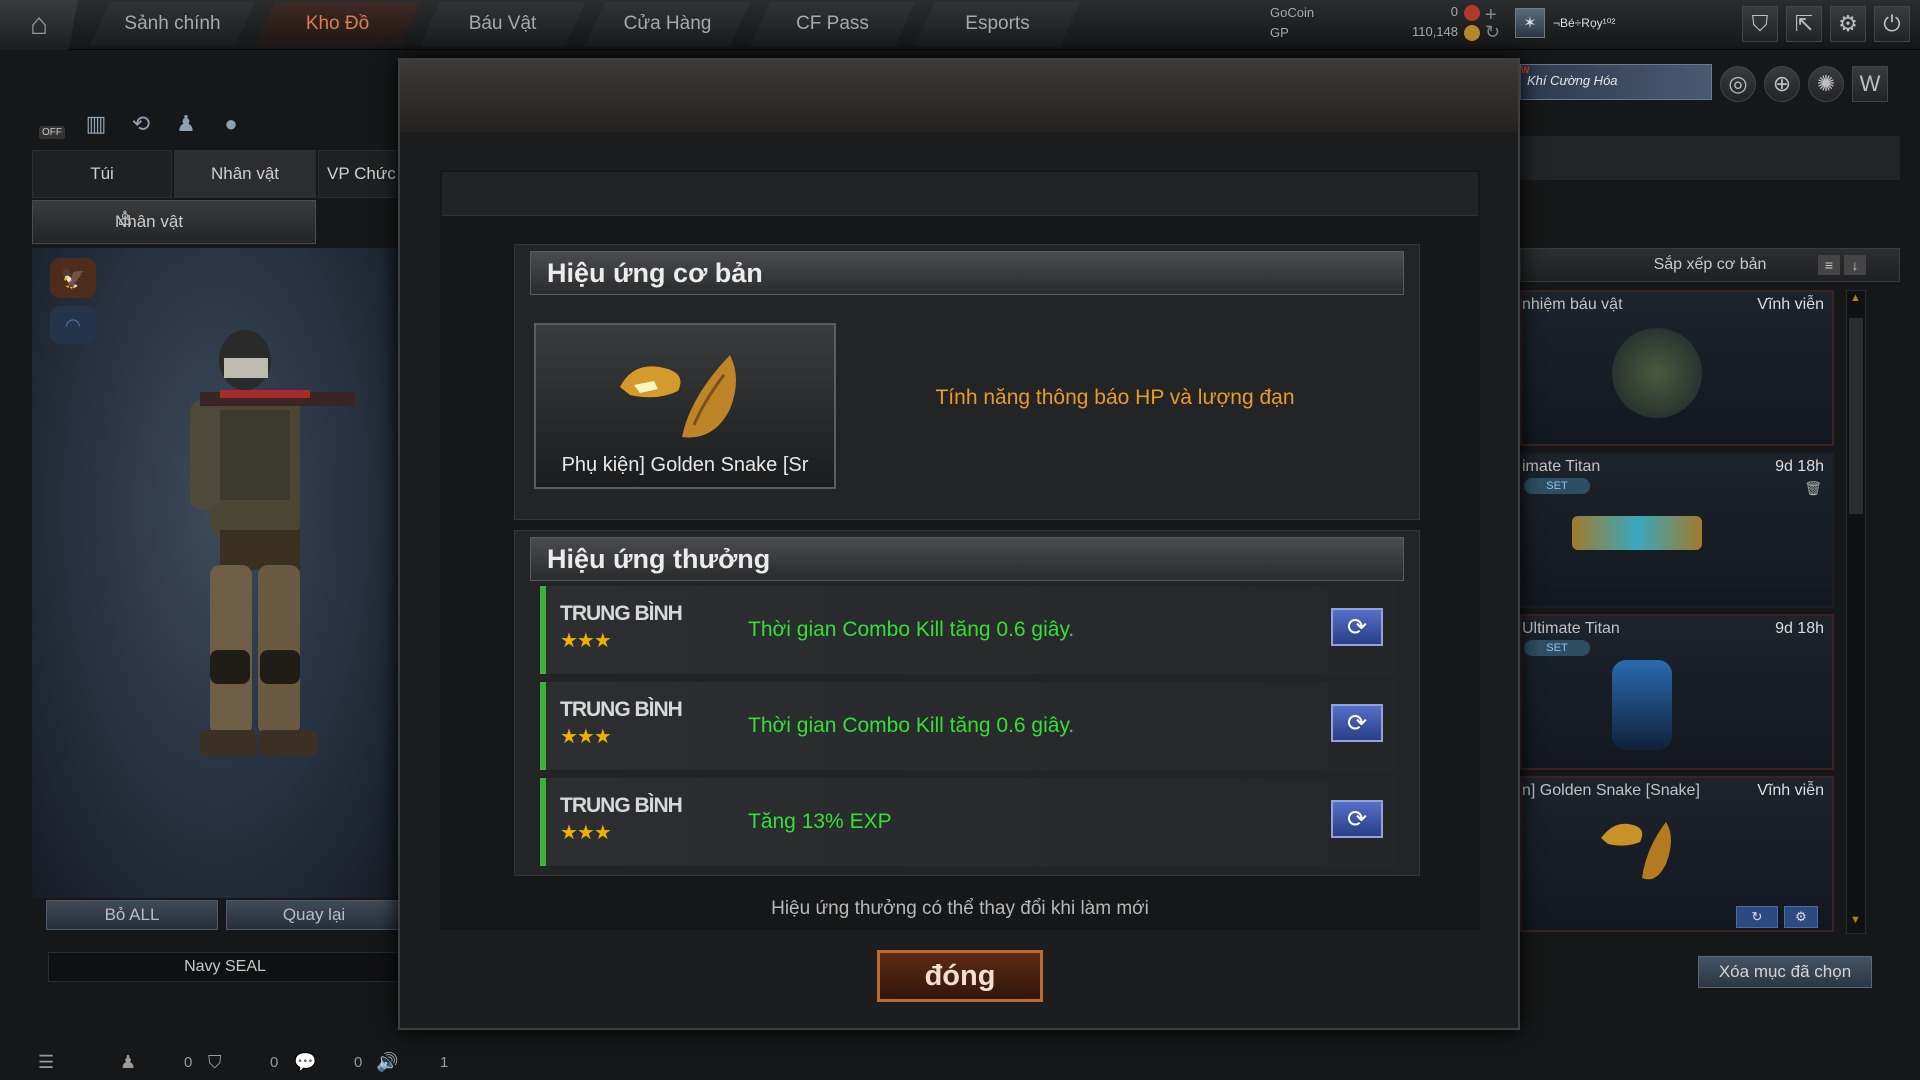 This screenshot has width=1920, height=1080. I want to click on banner-label: Khí Cường Hóa, so click(1572, 80).